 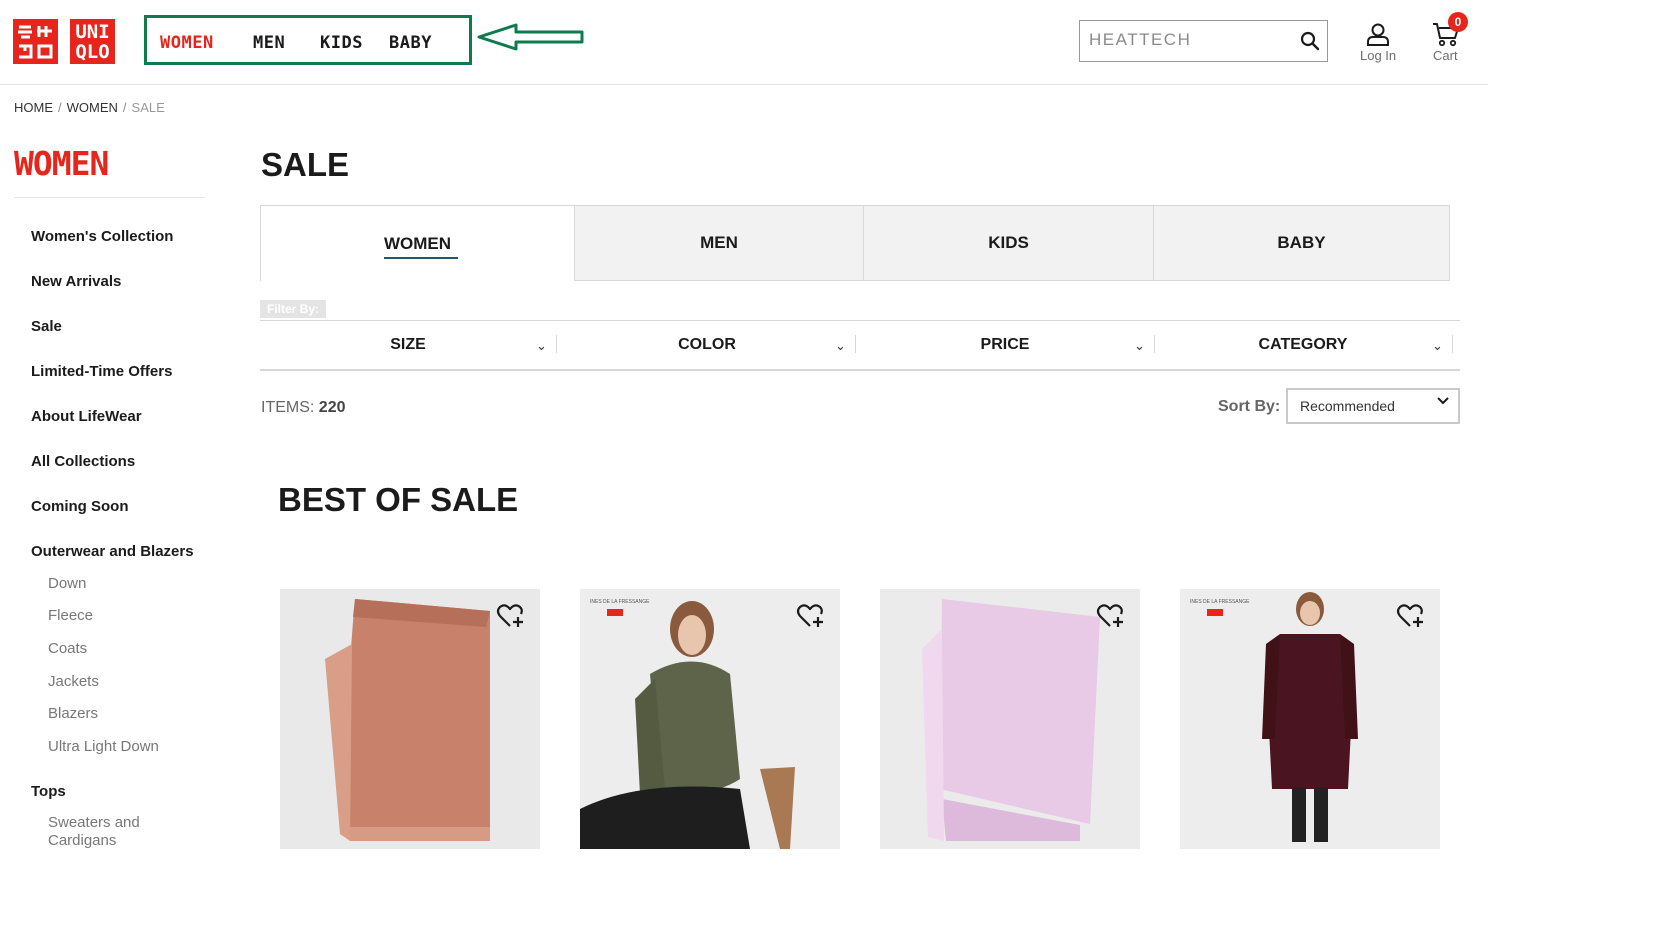 I want to click on nav-baby: BABY, so click(x=410, y=43).